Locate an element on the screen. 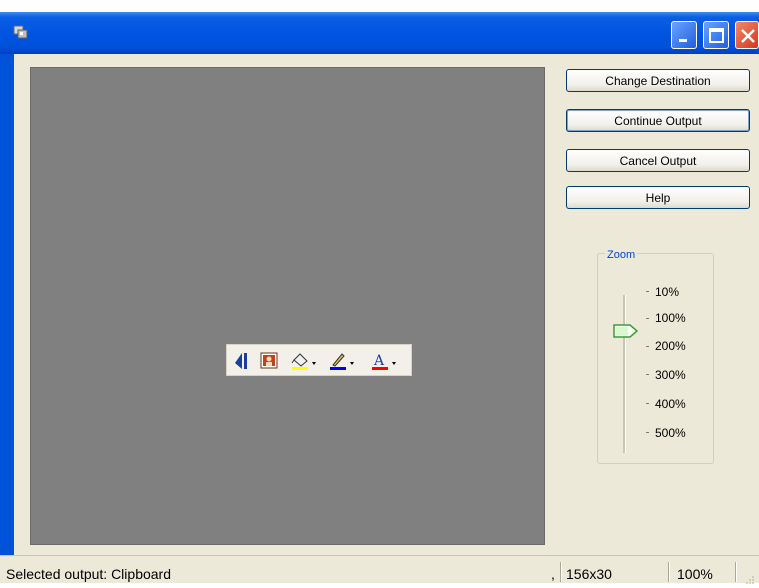 The width and height of the screenshot is (759, 588). font-color-swatch is located at coordinates (380, 368).